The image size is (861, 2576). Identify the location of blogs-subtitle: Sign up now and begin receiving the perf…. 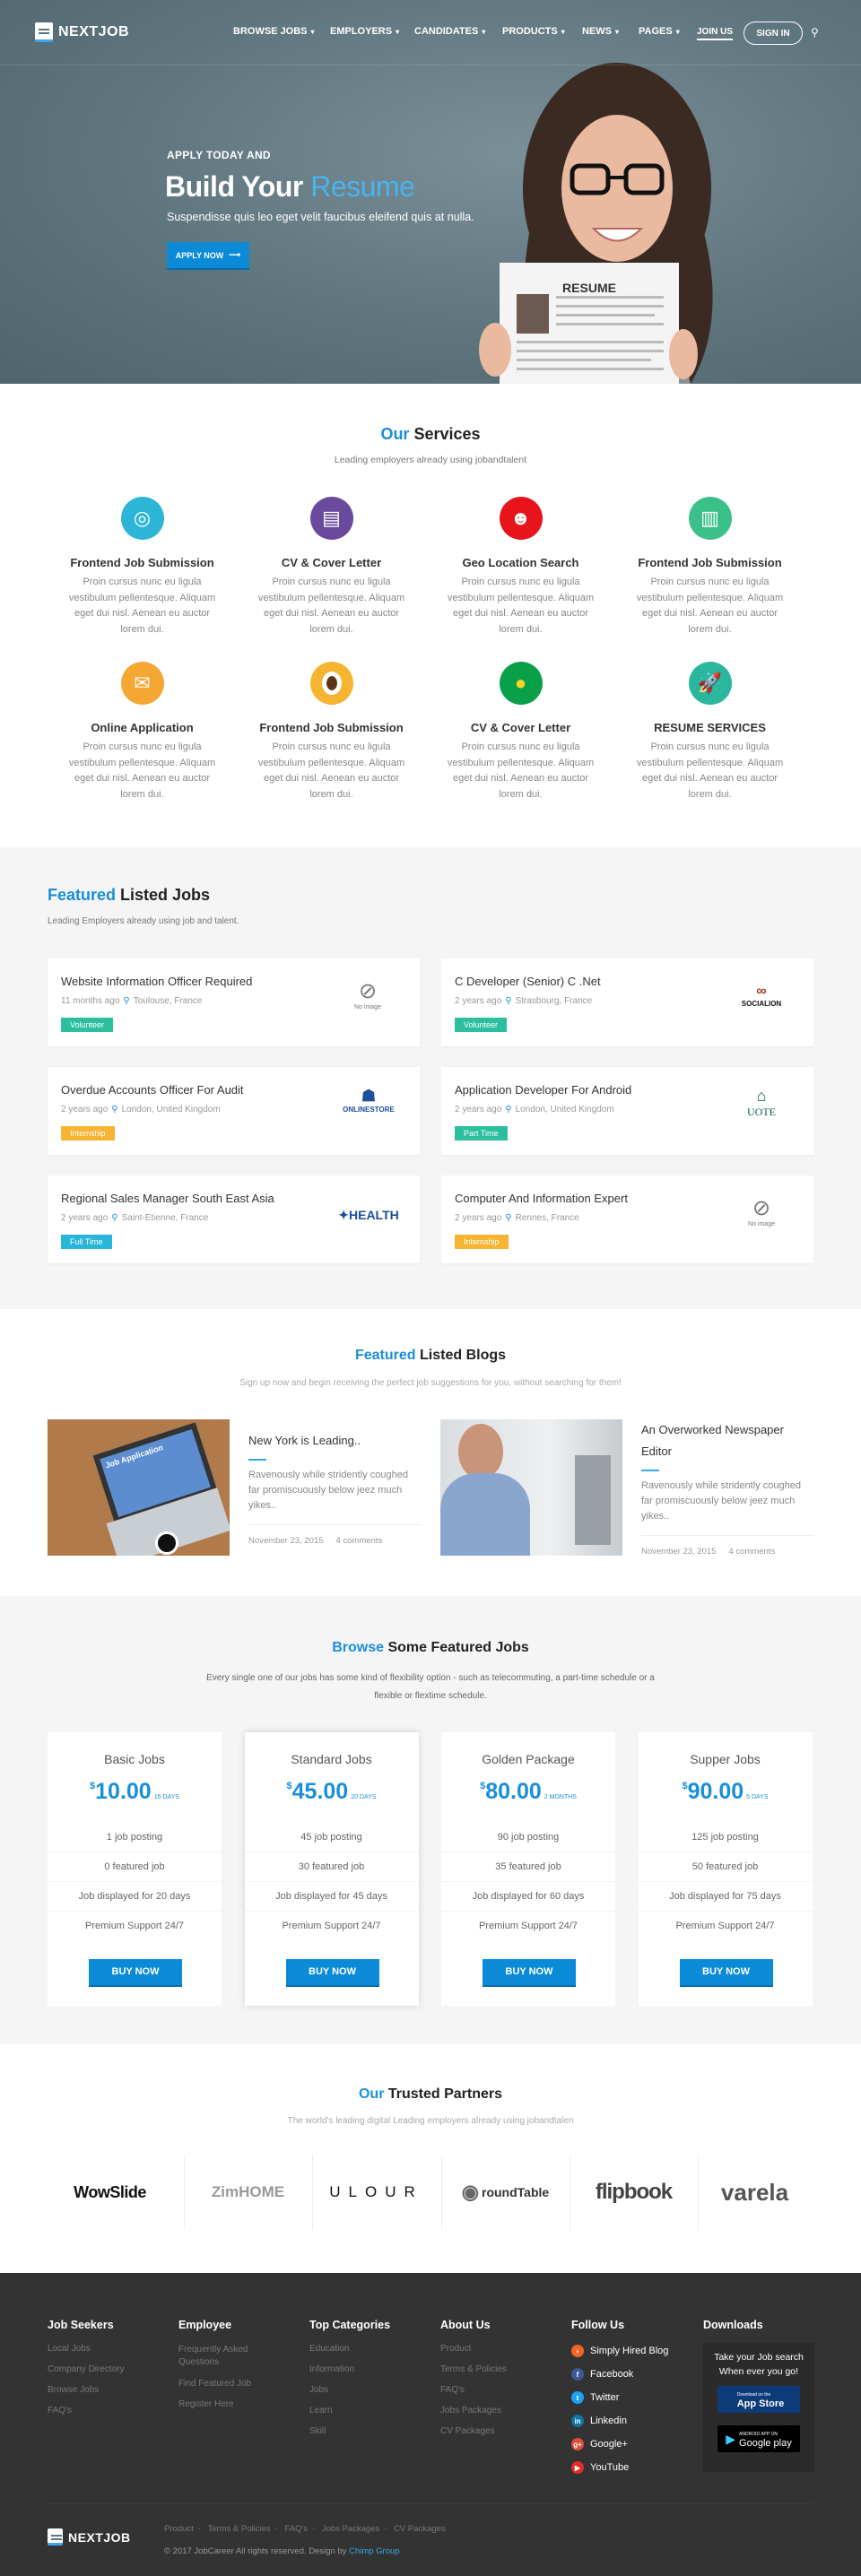
(430, 1383).